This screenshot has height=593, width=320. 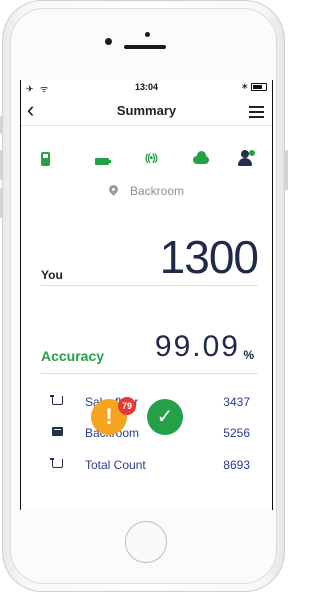 What do you see at coordinates (52, 275) in the screenshot?
I see `you-label: You` at bounding box center [52, 275].